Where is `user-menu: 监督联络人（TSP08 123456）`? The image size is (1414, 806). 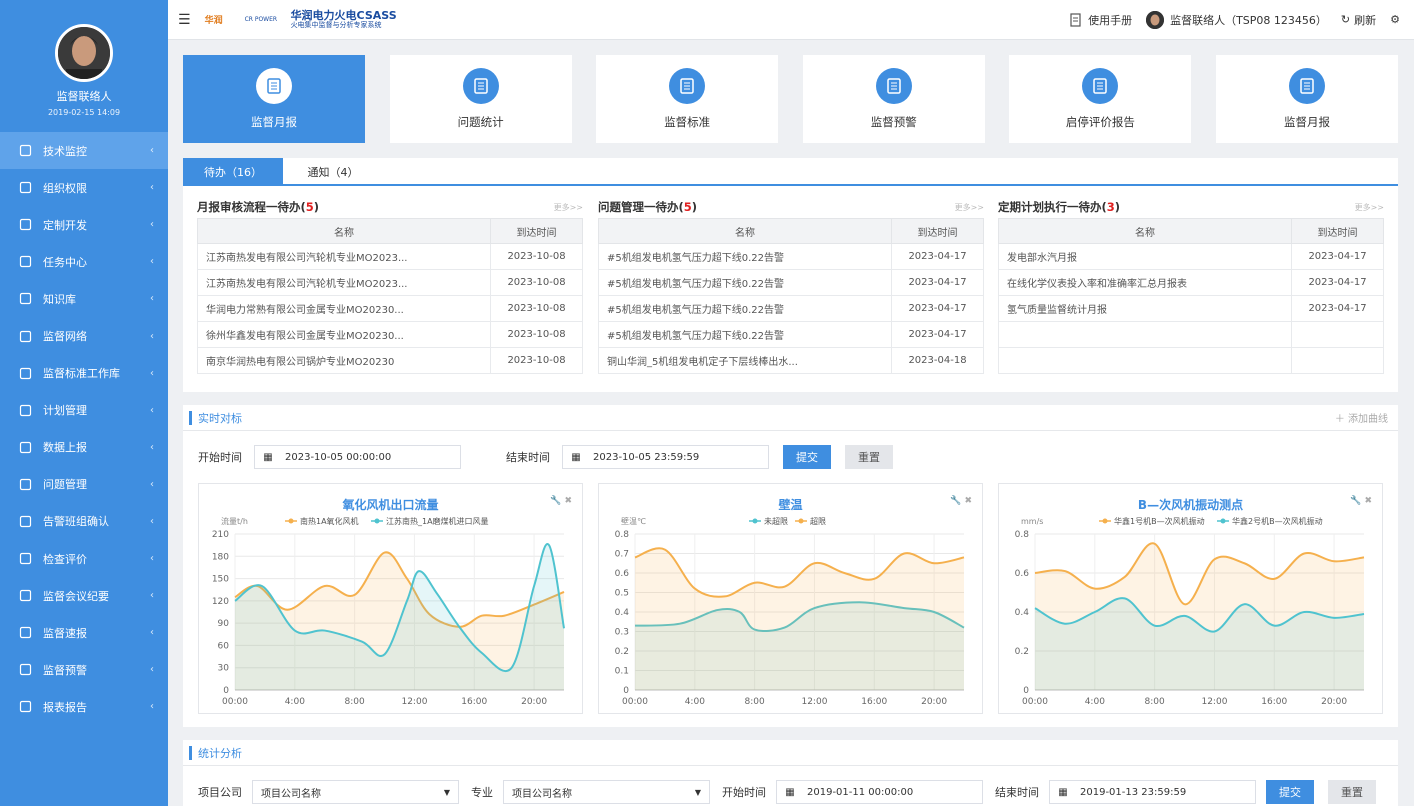
user-menu: 监督联络人（TSP08 123456） is located at coordinates (1236, 19).